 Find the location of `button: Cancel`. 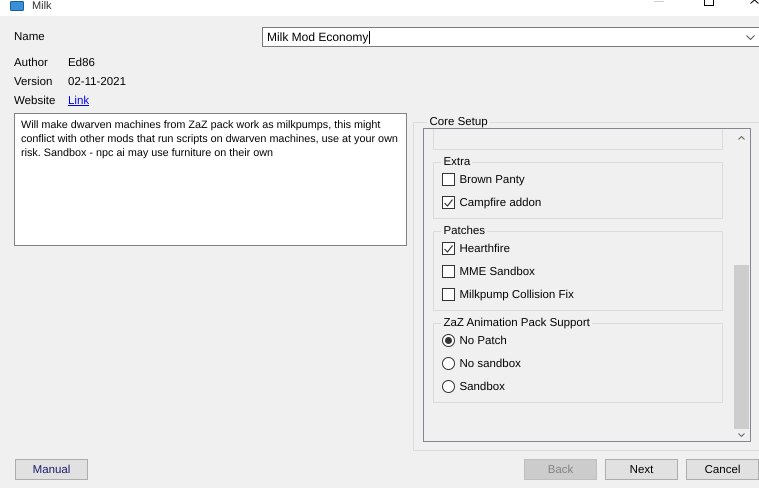

button: Cancel is located at coordinates (722, 469).